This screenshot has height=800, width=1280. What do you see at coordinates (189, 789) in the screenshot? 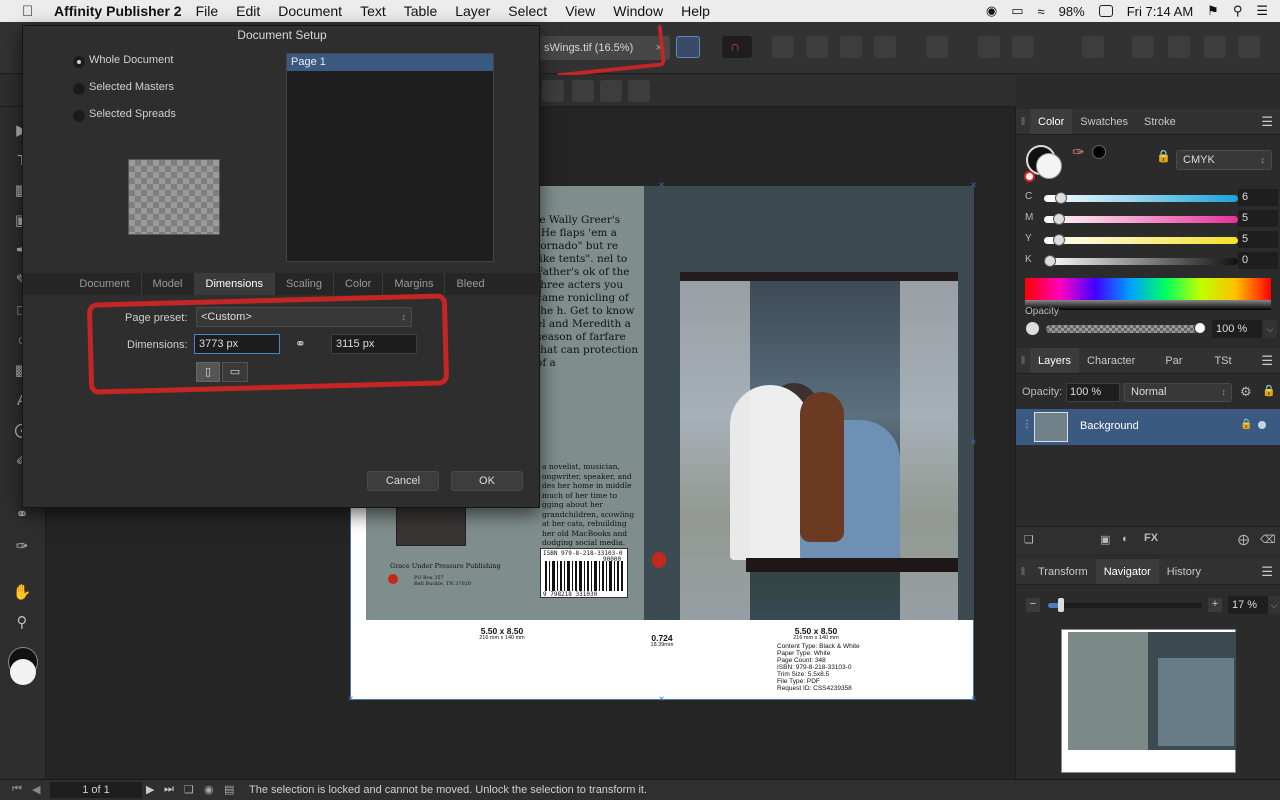
I see `pages-panel-icon: ❏` at bounding box center [189, 789].